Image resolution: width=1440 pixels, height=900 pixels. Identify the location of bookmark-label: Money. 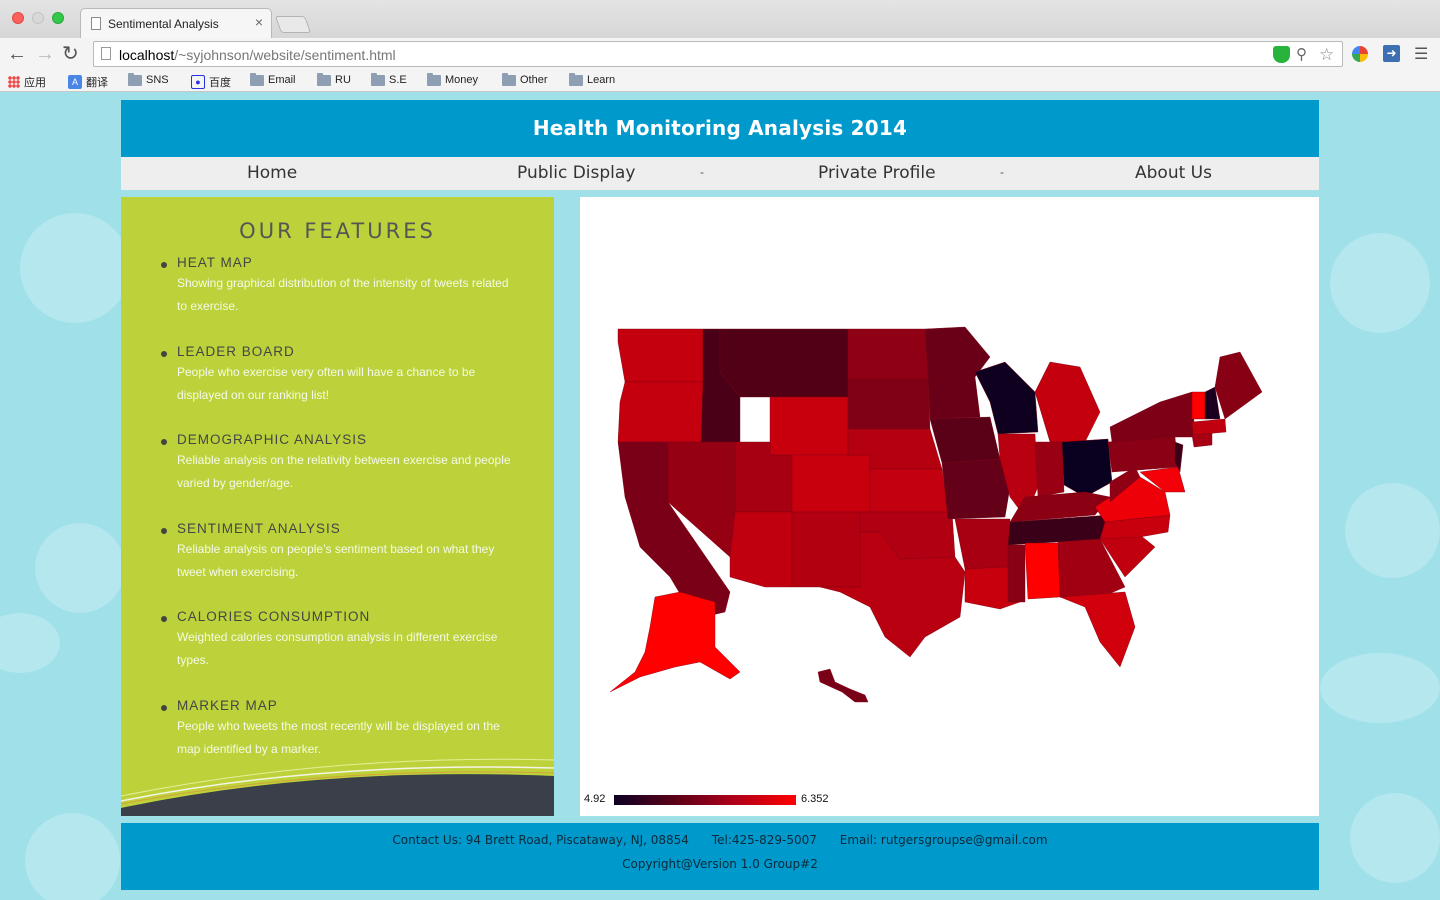
(462, 80).